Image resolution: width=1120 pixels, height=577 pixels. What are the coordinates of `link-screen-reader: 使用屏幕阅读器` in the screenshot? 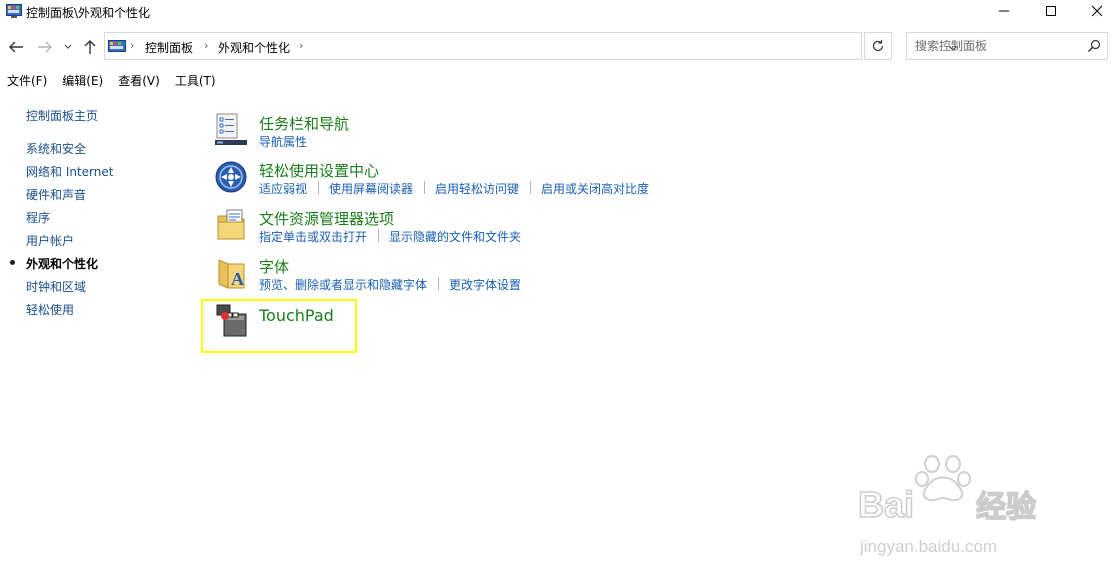 It's located at (371, 188).